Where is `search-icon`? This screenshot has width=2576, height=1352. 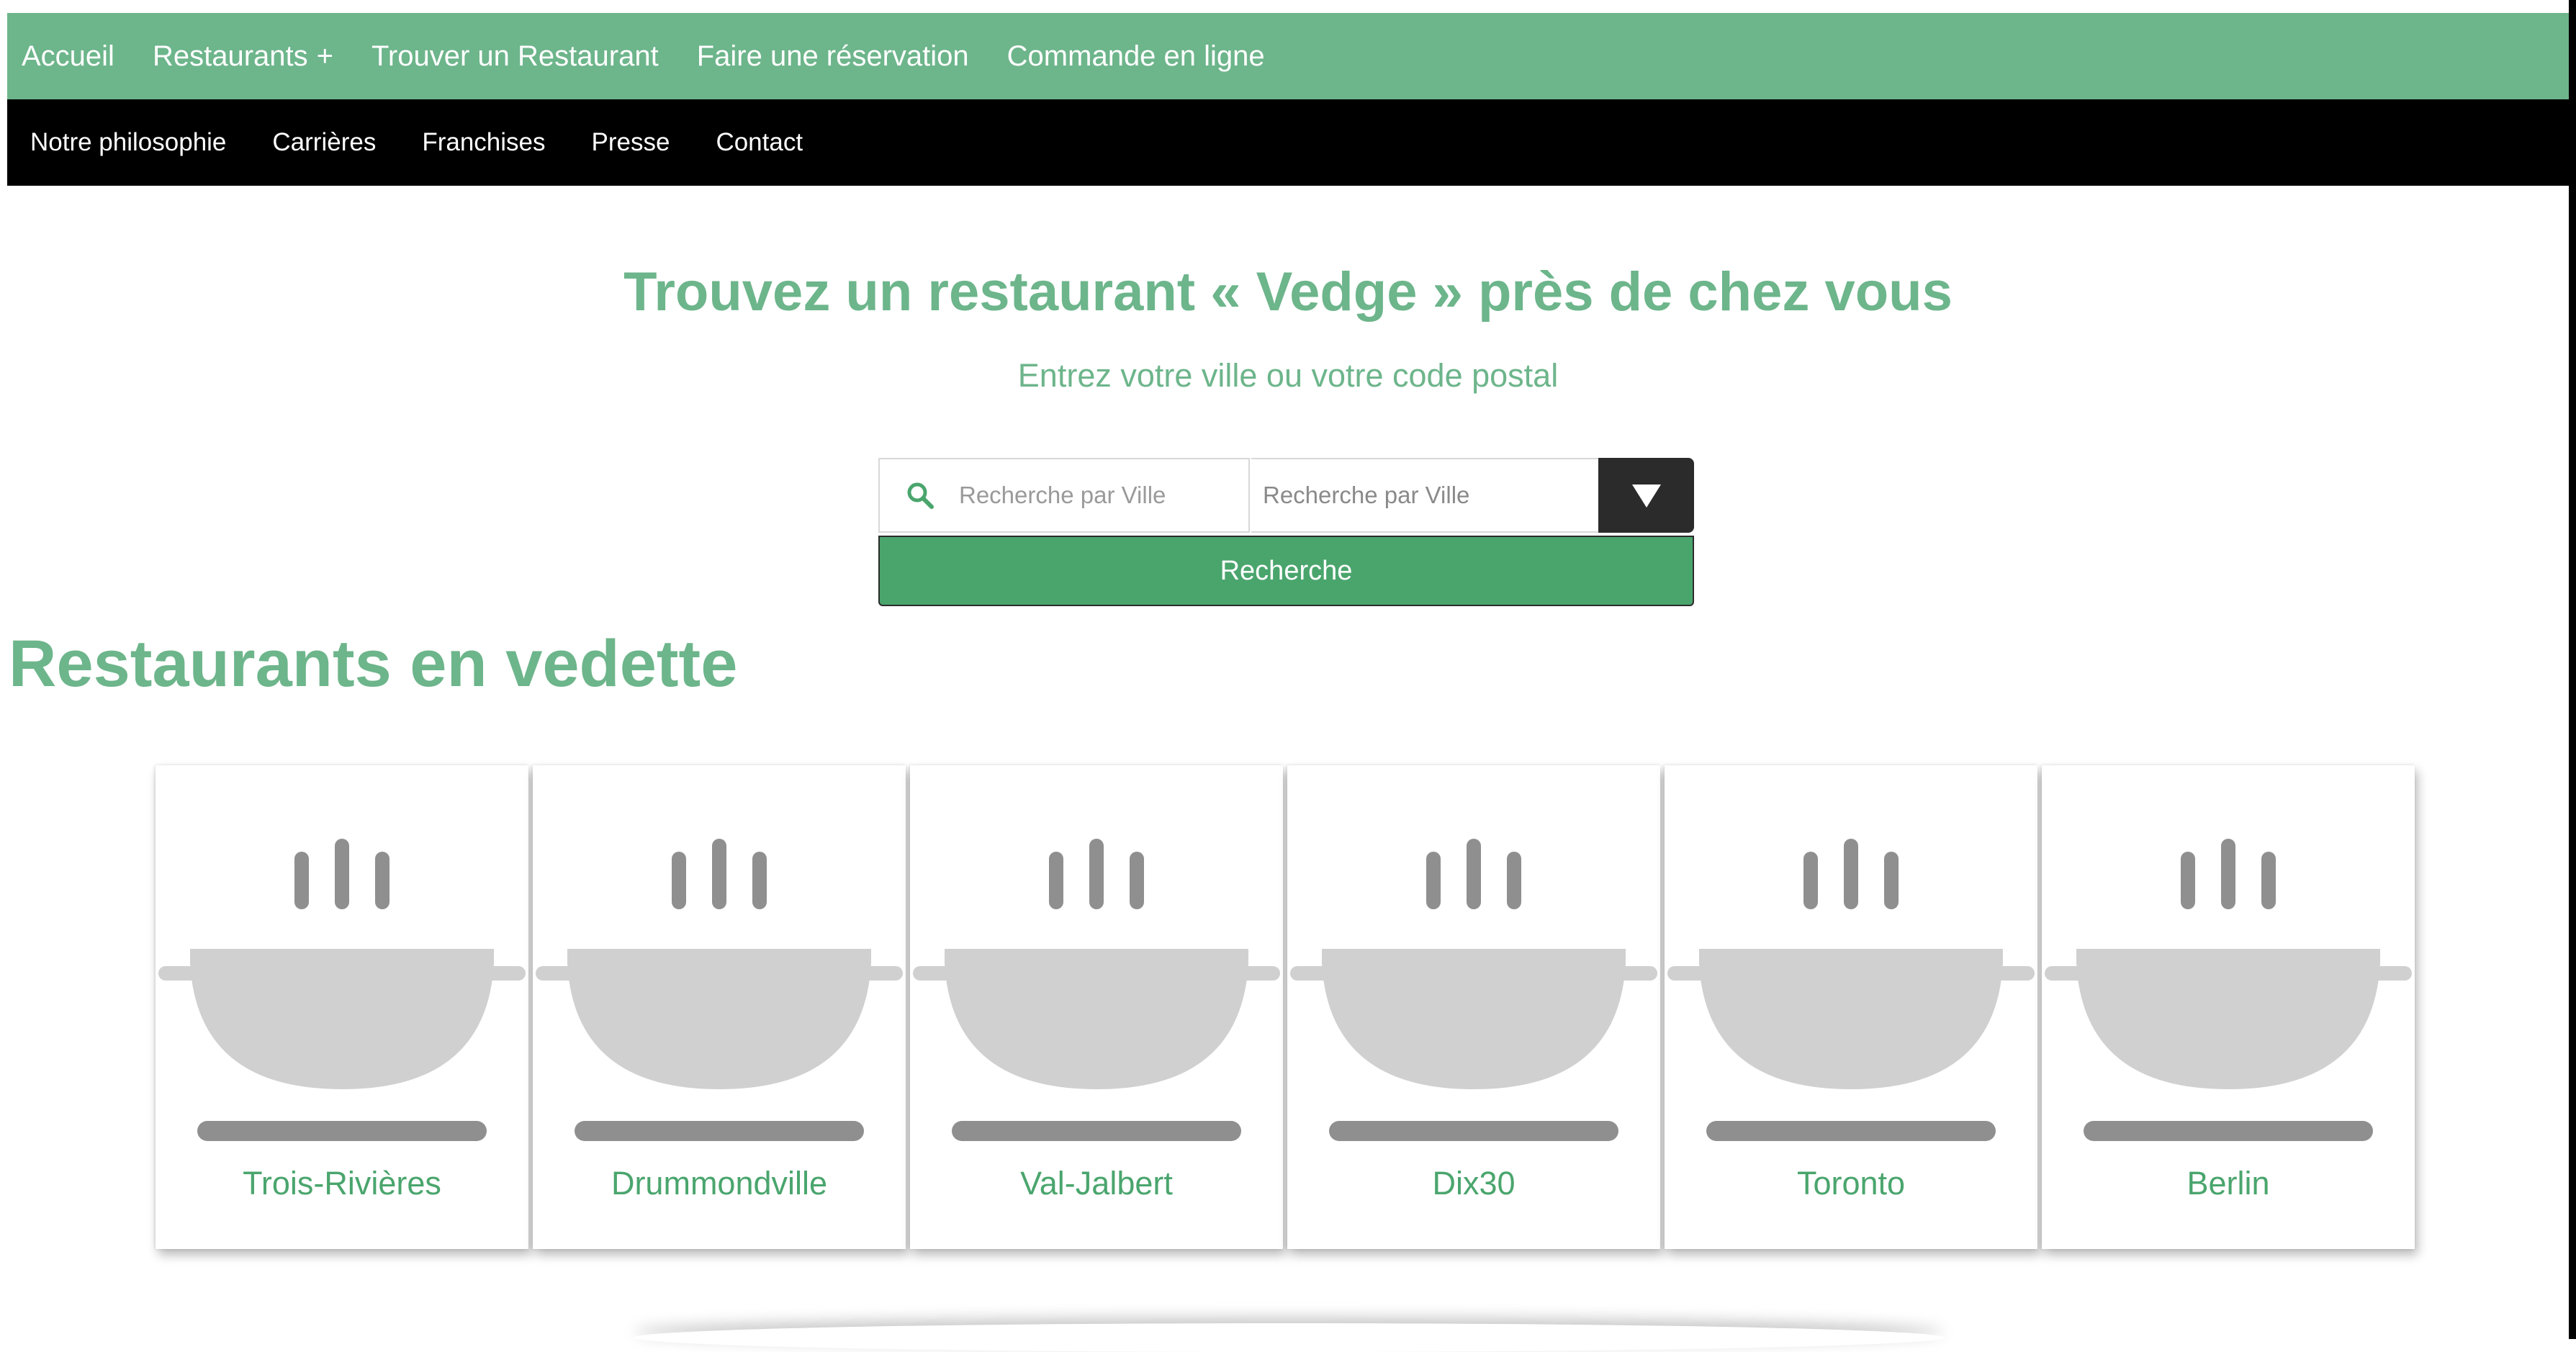
search-icon is located at coordinates (920, 495).